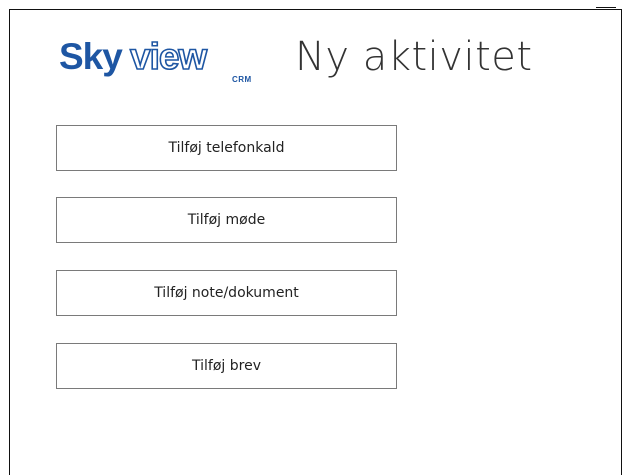 The image size is (627, 475). I want to click on logo-text-view: view, so click(168, 56).